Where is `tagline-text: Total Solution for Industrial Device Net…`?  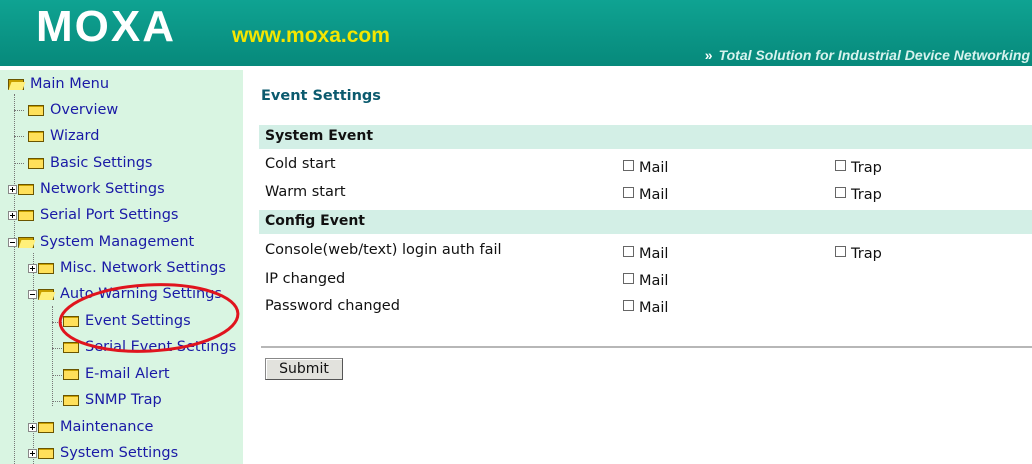
tagline-text: Total Solution for Industrial Device Net… is located at coordinates (874, 55).